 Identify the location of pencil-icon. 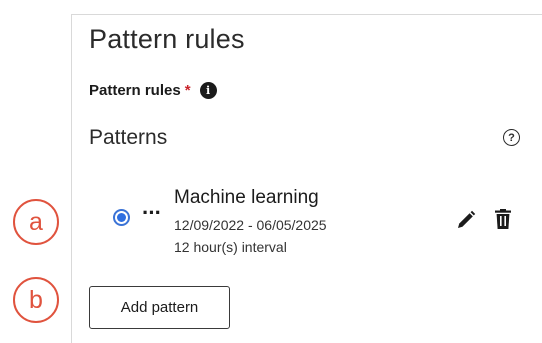
(467, 219).